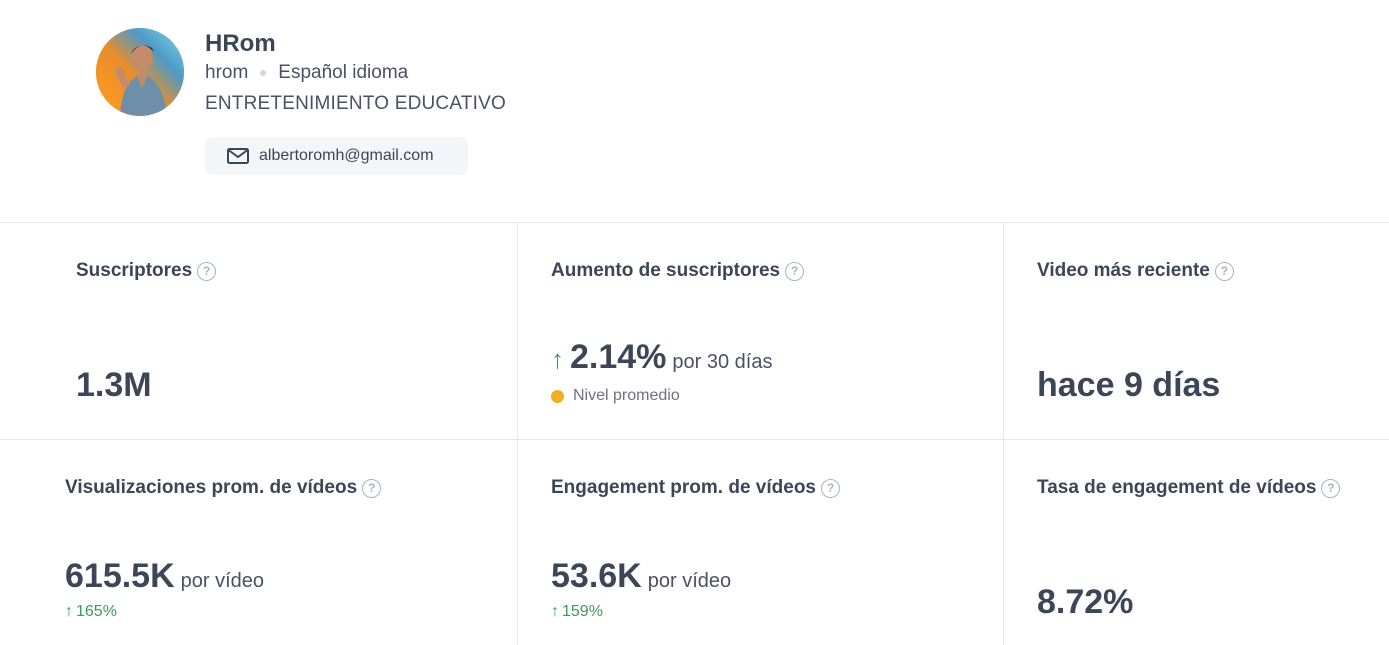 The width and height of the screenshot is (1389, 645). Describe the element at coordinates (240, 43) in the screenshot. I see `channel-name: HRom` at that location.